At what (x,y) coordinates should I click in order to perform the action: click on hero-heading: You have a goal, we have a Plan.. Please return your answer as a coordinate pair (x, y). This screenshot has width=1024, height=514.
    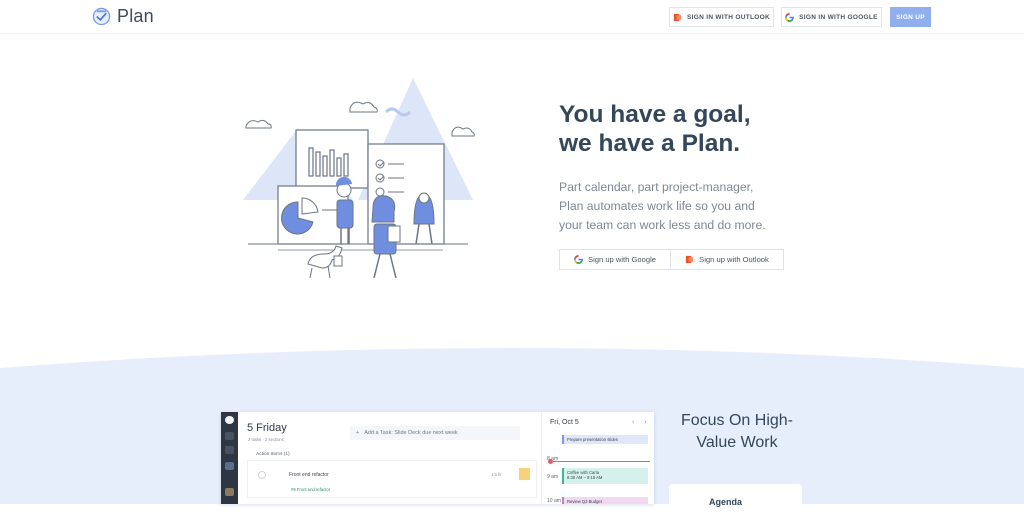
    Looking at the image, I should click on (709, 129).